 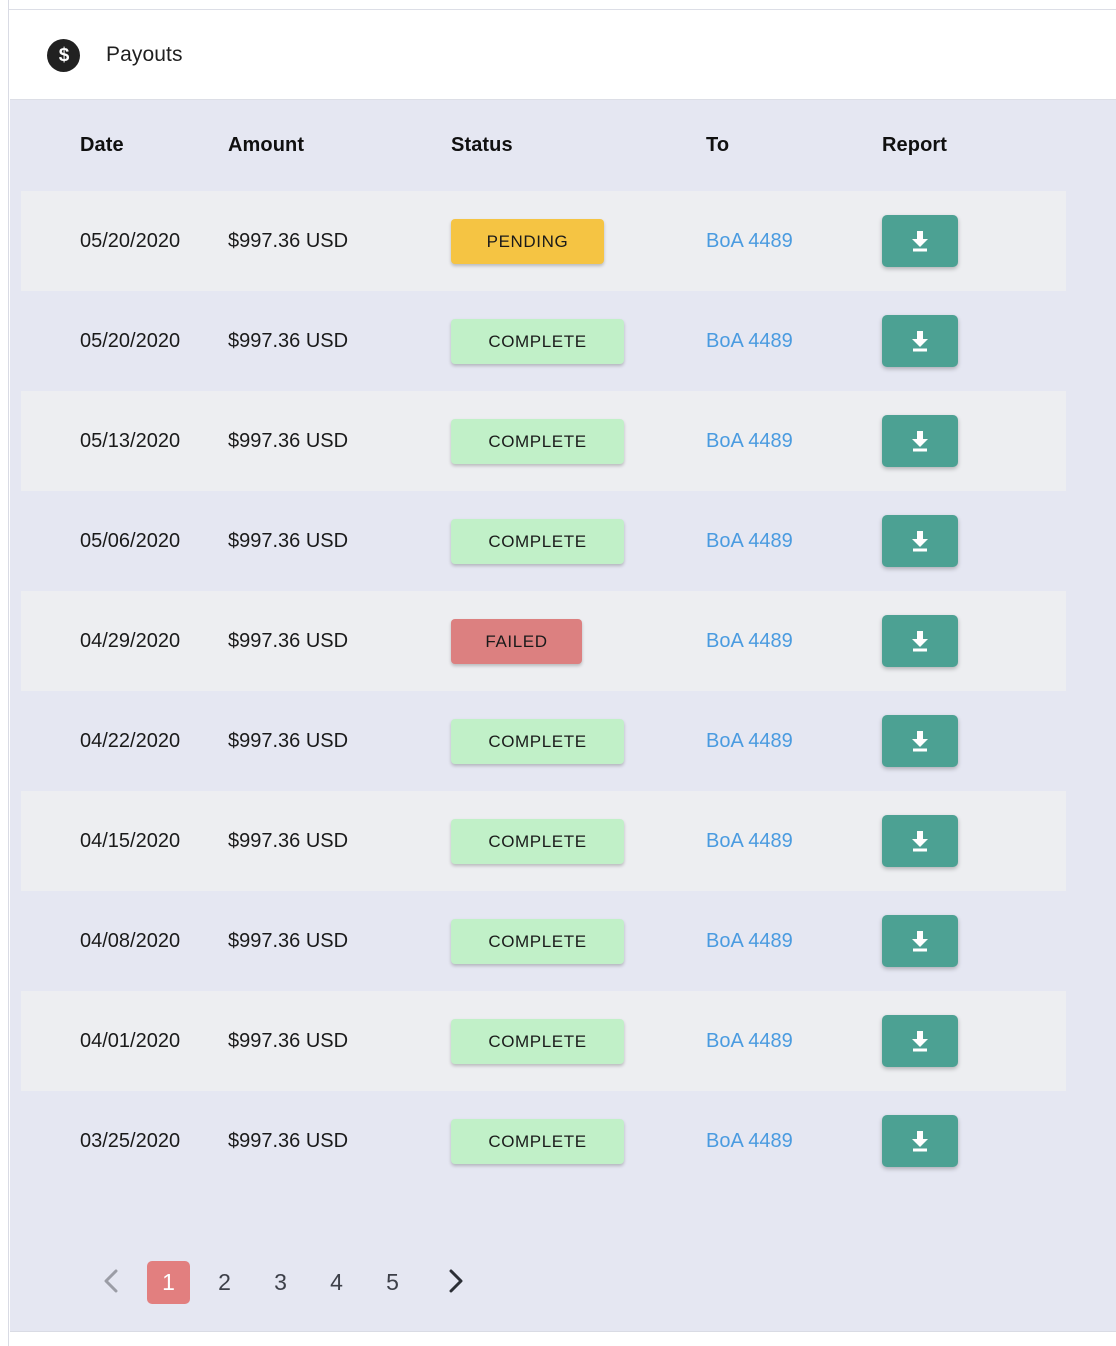 I want to click on column-header-date: Date, so click(x=102, y=145).